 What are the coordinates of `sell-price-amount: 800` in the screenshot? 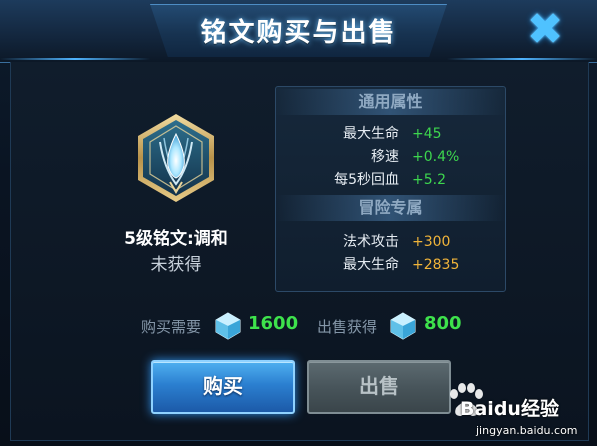 It's located at (443, 323).